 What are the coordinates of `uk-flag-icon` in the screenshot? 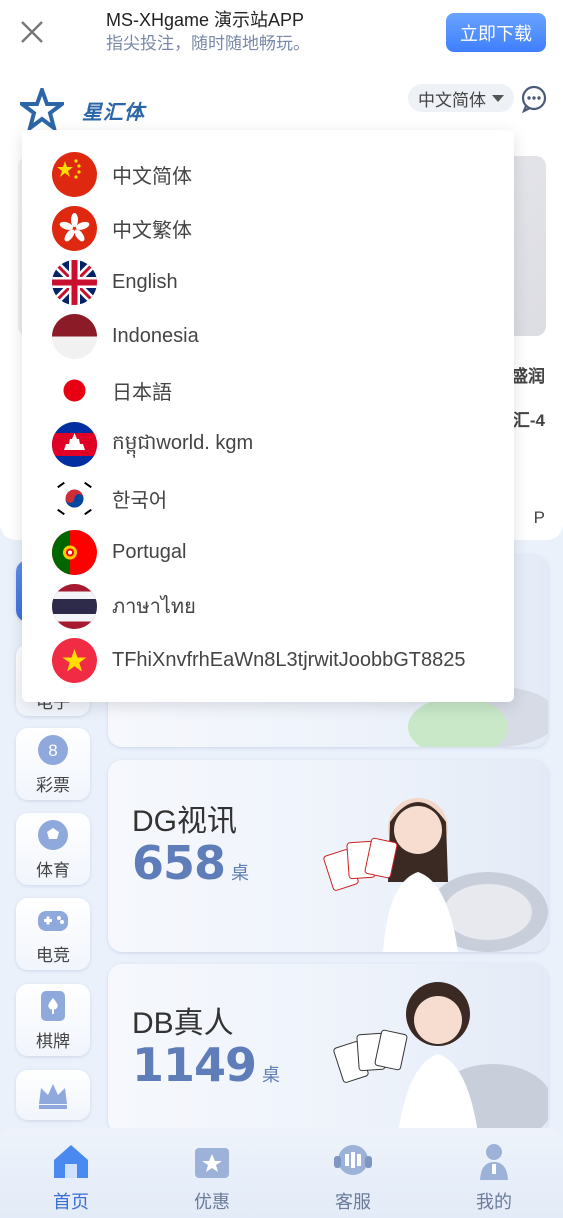 It's located at (74, 282).